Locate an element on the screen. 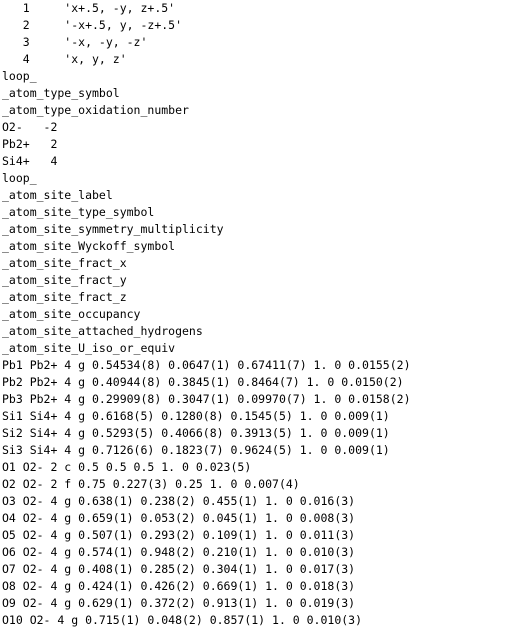  atom-type-line: O2- -2 is located at coordinates (30, 127).